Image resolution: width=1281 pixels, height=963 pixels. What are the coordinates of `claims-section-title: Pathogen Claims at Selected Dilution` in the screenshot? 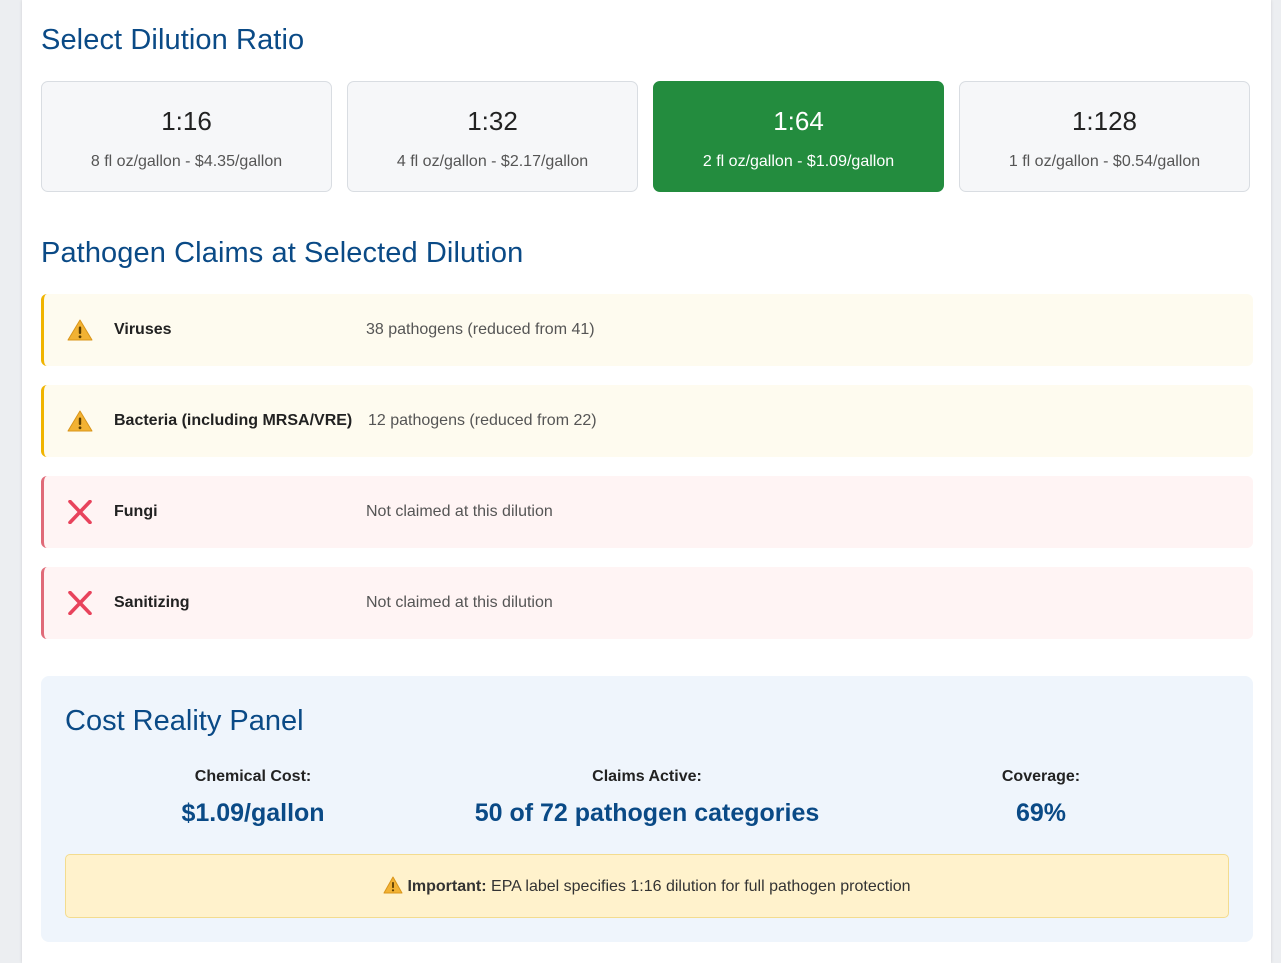 It's located at (282, 253).